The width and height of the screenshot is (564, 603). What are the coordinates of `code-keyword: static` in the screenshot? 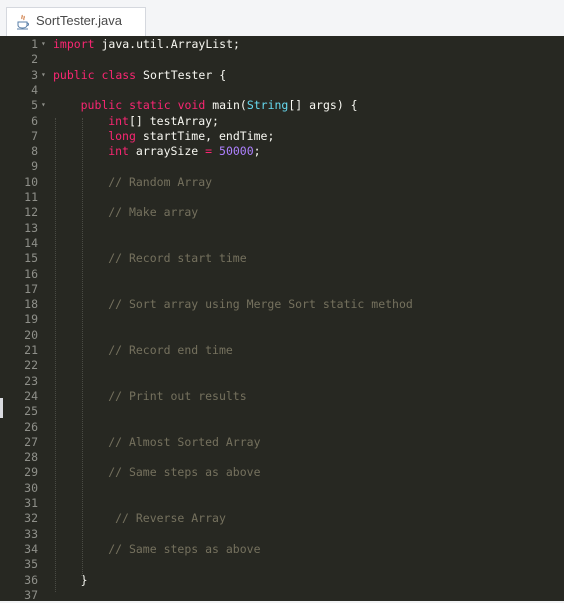 It's located at (150, 105).